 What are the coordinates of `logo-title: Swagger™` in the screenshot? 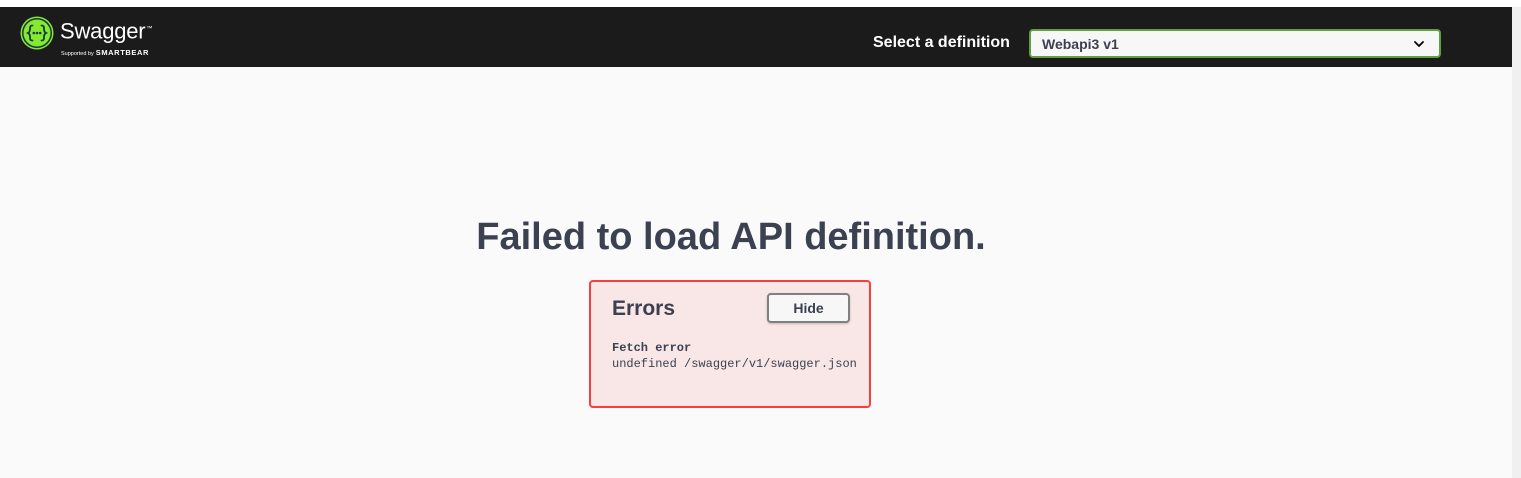 It's located at (106, 30).